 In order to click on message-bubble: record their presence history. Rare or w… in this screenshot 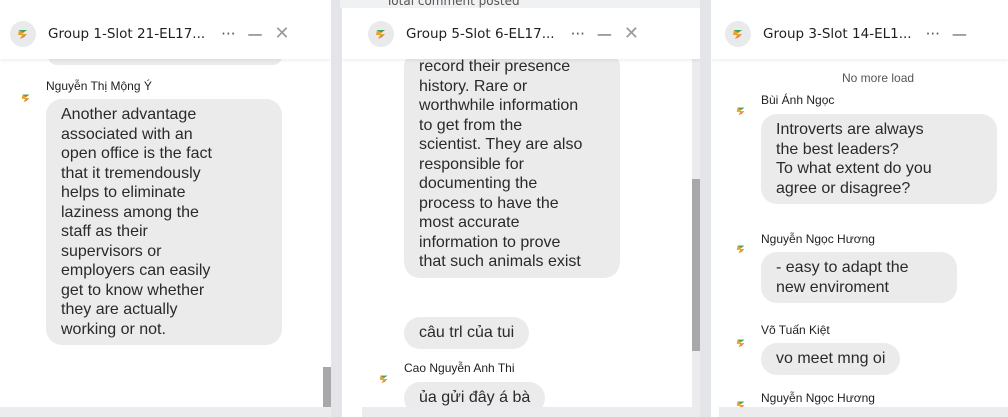, I will do `click(512, 168)`.